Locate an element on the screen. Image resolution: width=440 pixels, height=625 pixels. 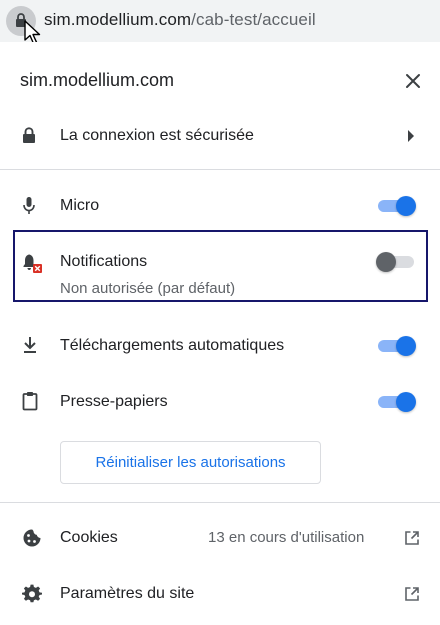
close-button is located at coordinates (413, 81).